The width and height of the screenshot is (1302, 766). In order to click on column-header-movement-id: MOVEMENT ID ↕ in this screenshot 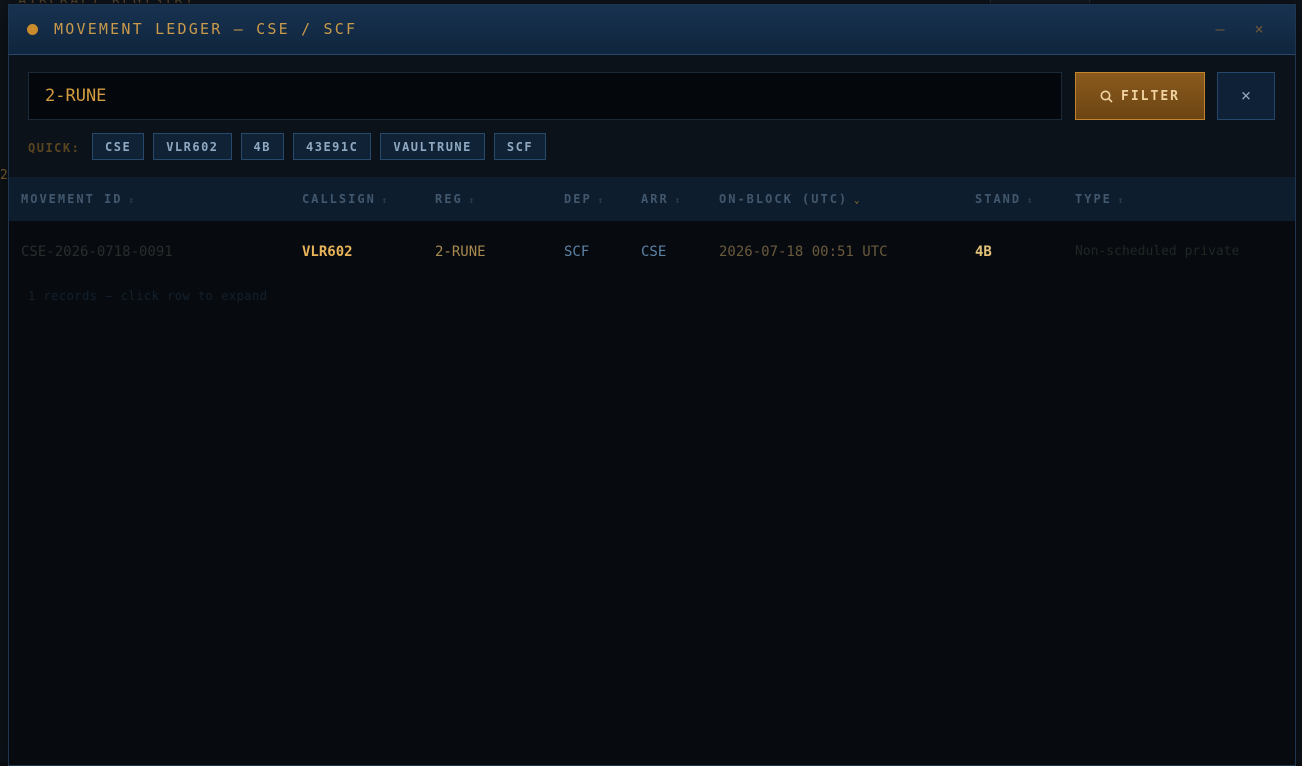, I will do `click(78, 199)`.